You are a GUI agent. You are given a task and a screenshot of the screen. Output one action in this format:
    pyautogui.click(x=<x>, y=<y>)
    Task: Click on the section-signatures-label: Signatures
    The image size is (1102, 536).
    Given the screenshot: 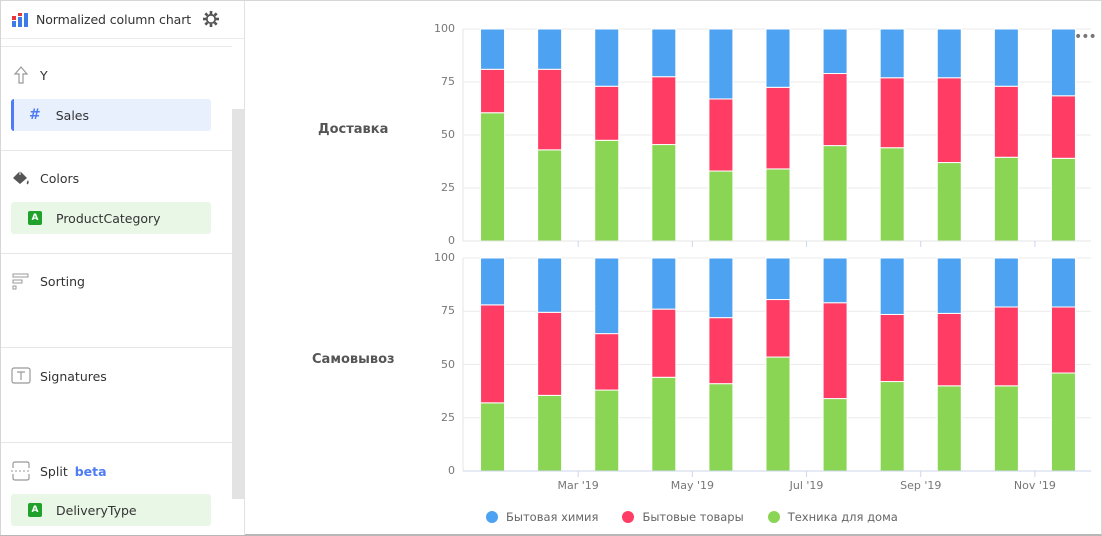 What is the action you would take?
    pyautogui.click(x=73, y=376)
    